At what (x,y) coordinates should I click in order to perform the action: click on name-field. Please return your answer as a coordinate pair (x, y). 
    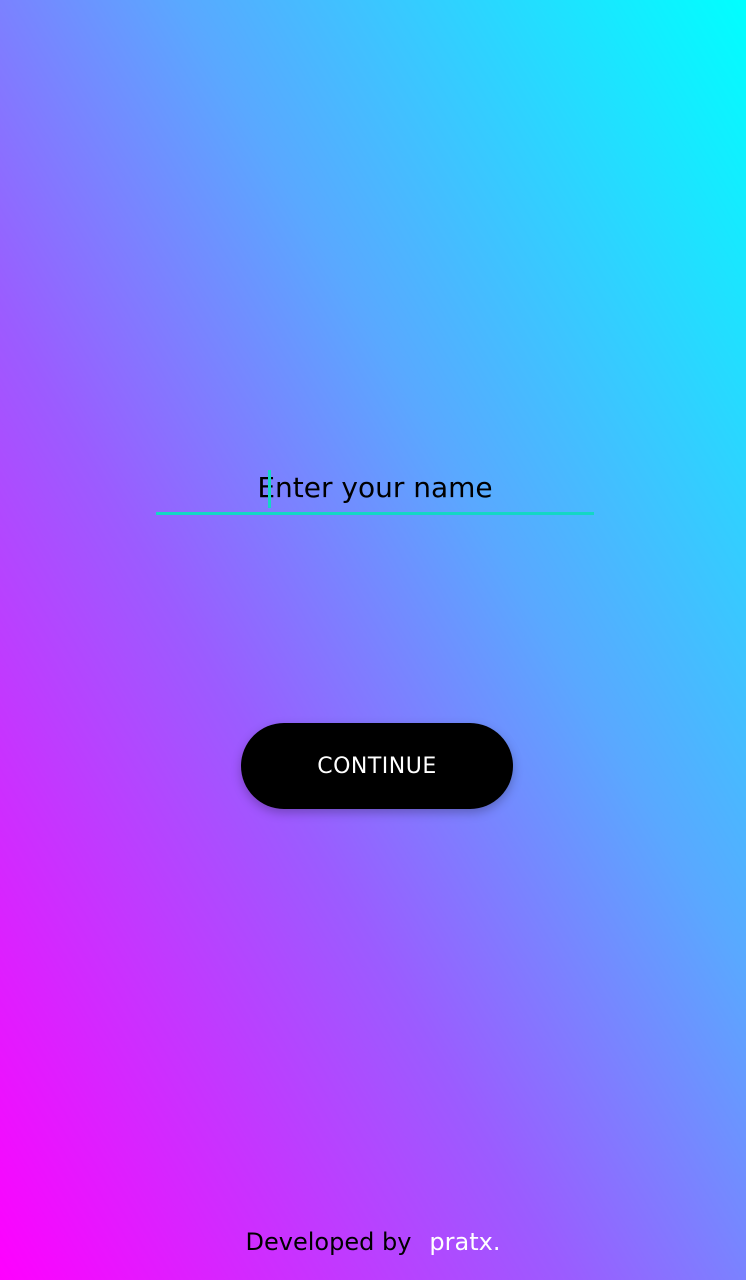
    Looking at the image, I should click on (375, 489).